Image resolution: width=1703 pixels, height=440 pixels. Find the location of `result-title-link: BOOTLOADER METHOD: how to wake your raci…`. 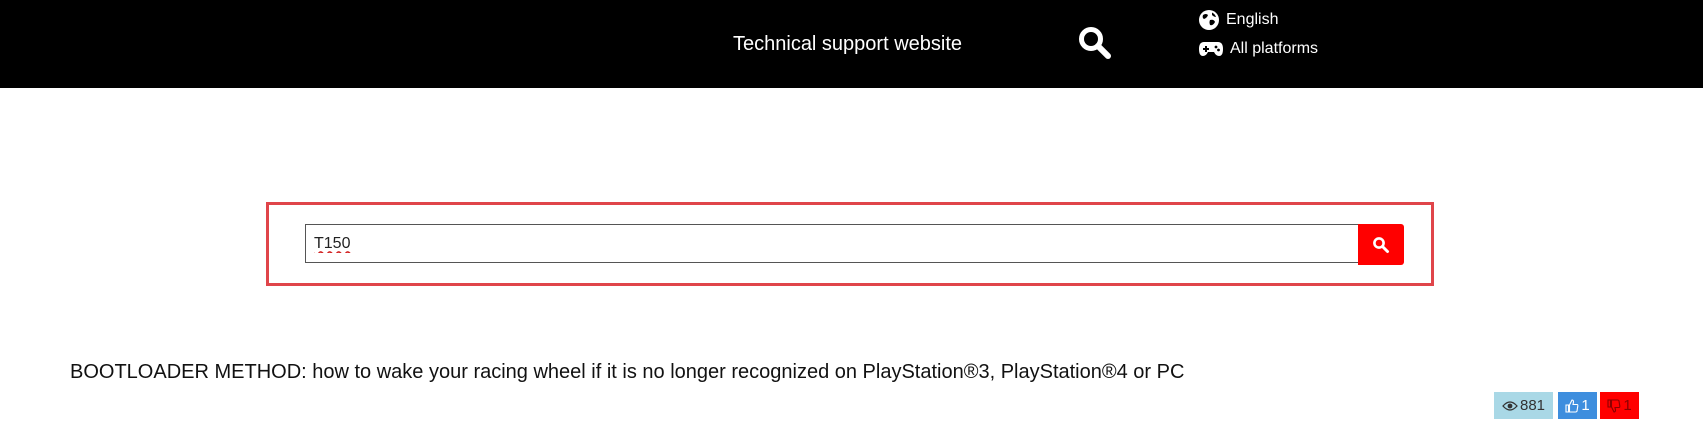

result-title-link: BOOTLOADER METHOD: how to wake your raci… is located at coordinates (627, 372).